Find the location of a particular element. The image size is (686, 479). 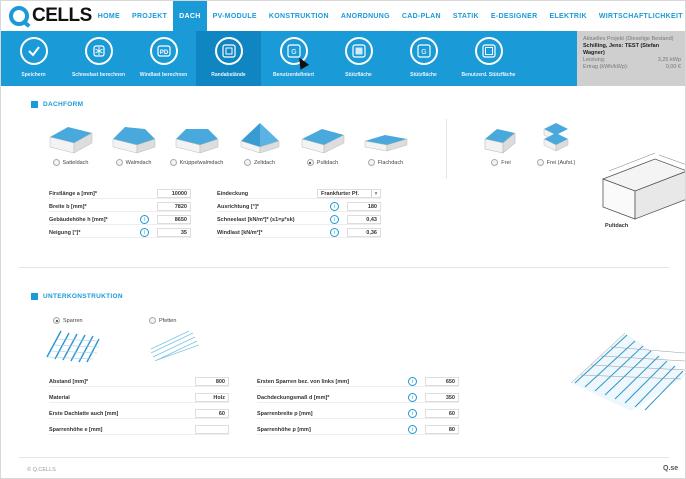

tool-benutzerd-st-tzfl-che: Benutzerd. Stützfläche is located at coordinates (488, 58).